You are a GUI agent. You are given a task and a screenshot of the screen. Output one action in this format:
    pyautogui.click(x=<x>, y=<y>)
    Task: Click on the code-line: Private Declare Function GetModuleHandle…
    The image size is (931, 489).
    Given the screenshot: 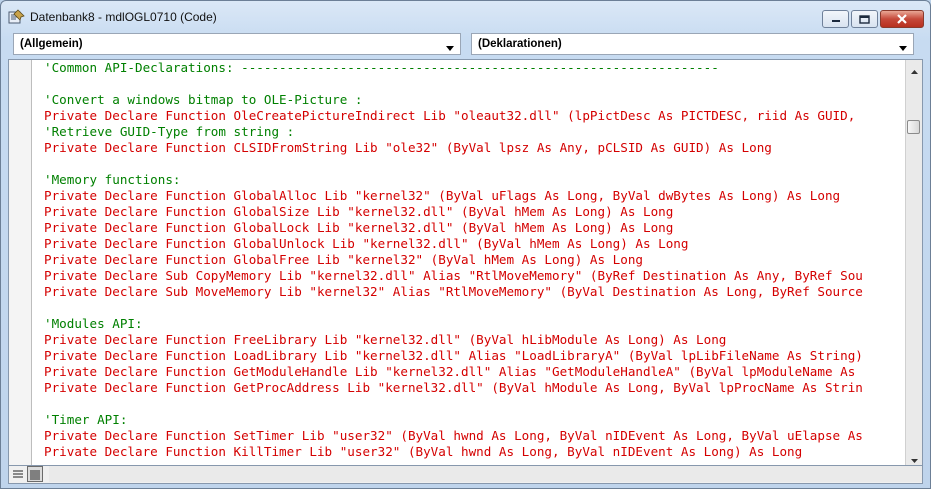 What is the action you would take?
    pyautogui.click(x=475, y=372)
    